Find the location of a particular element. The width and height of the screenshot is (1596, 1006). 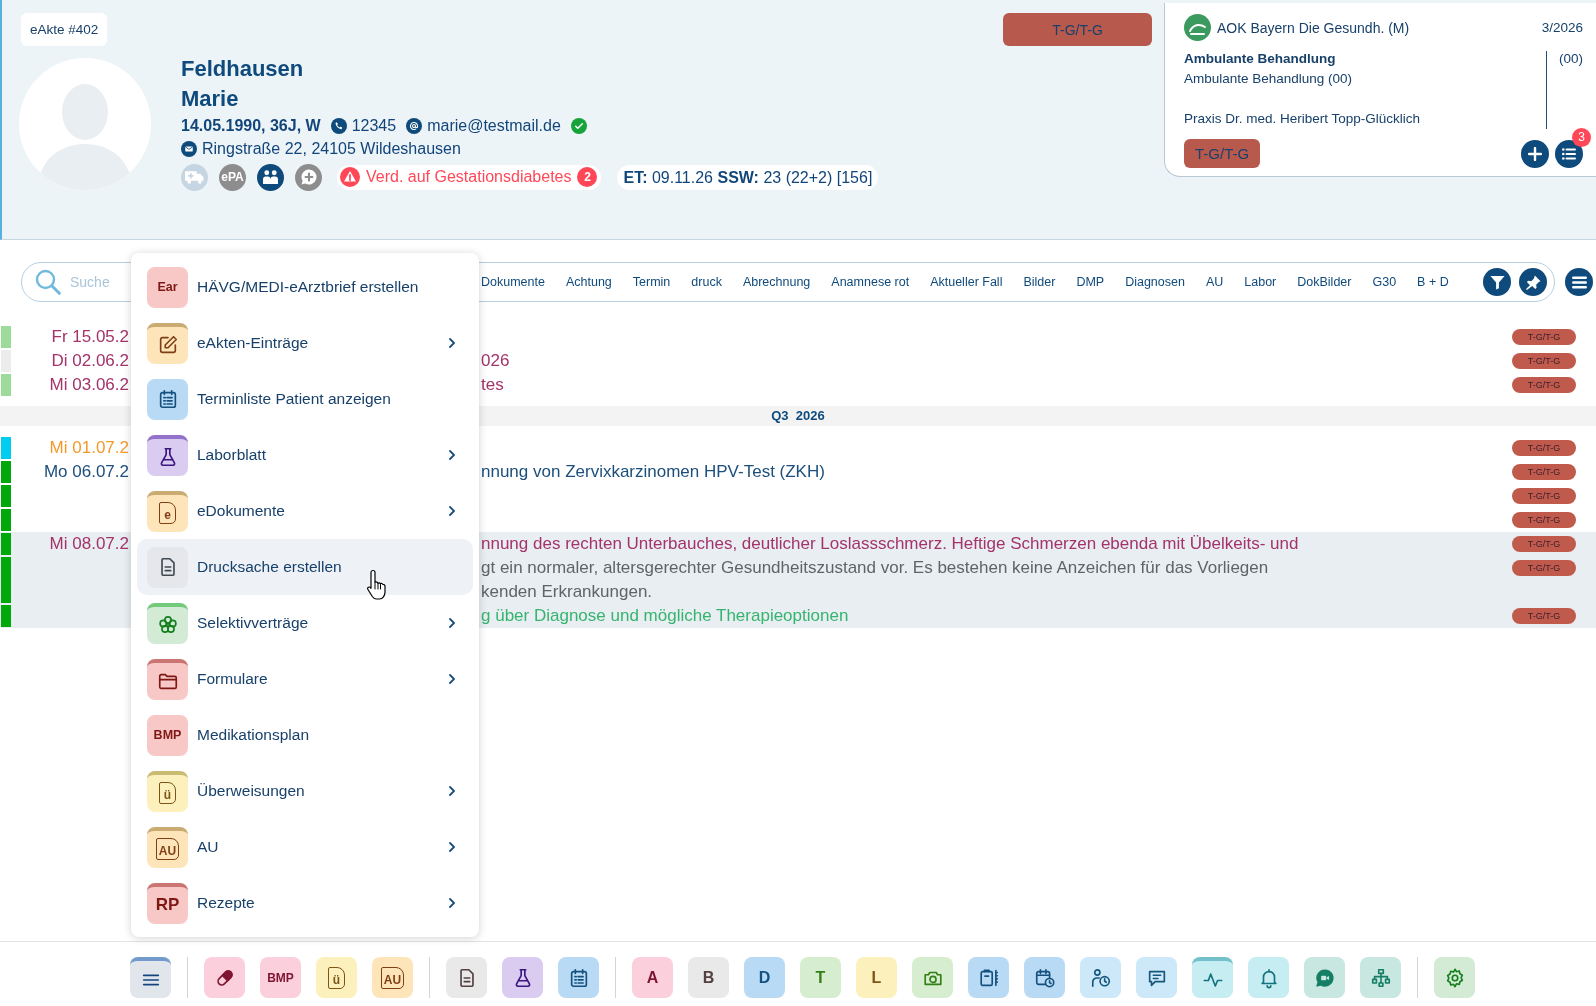

email-address: marie@testmail.de is located at coordinates (494, 126).